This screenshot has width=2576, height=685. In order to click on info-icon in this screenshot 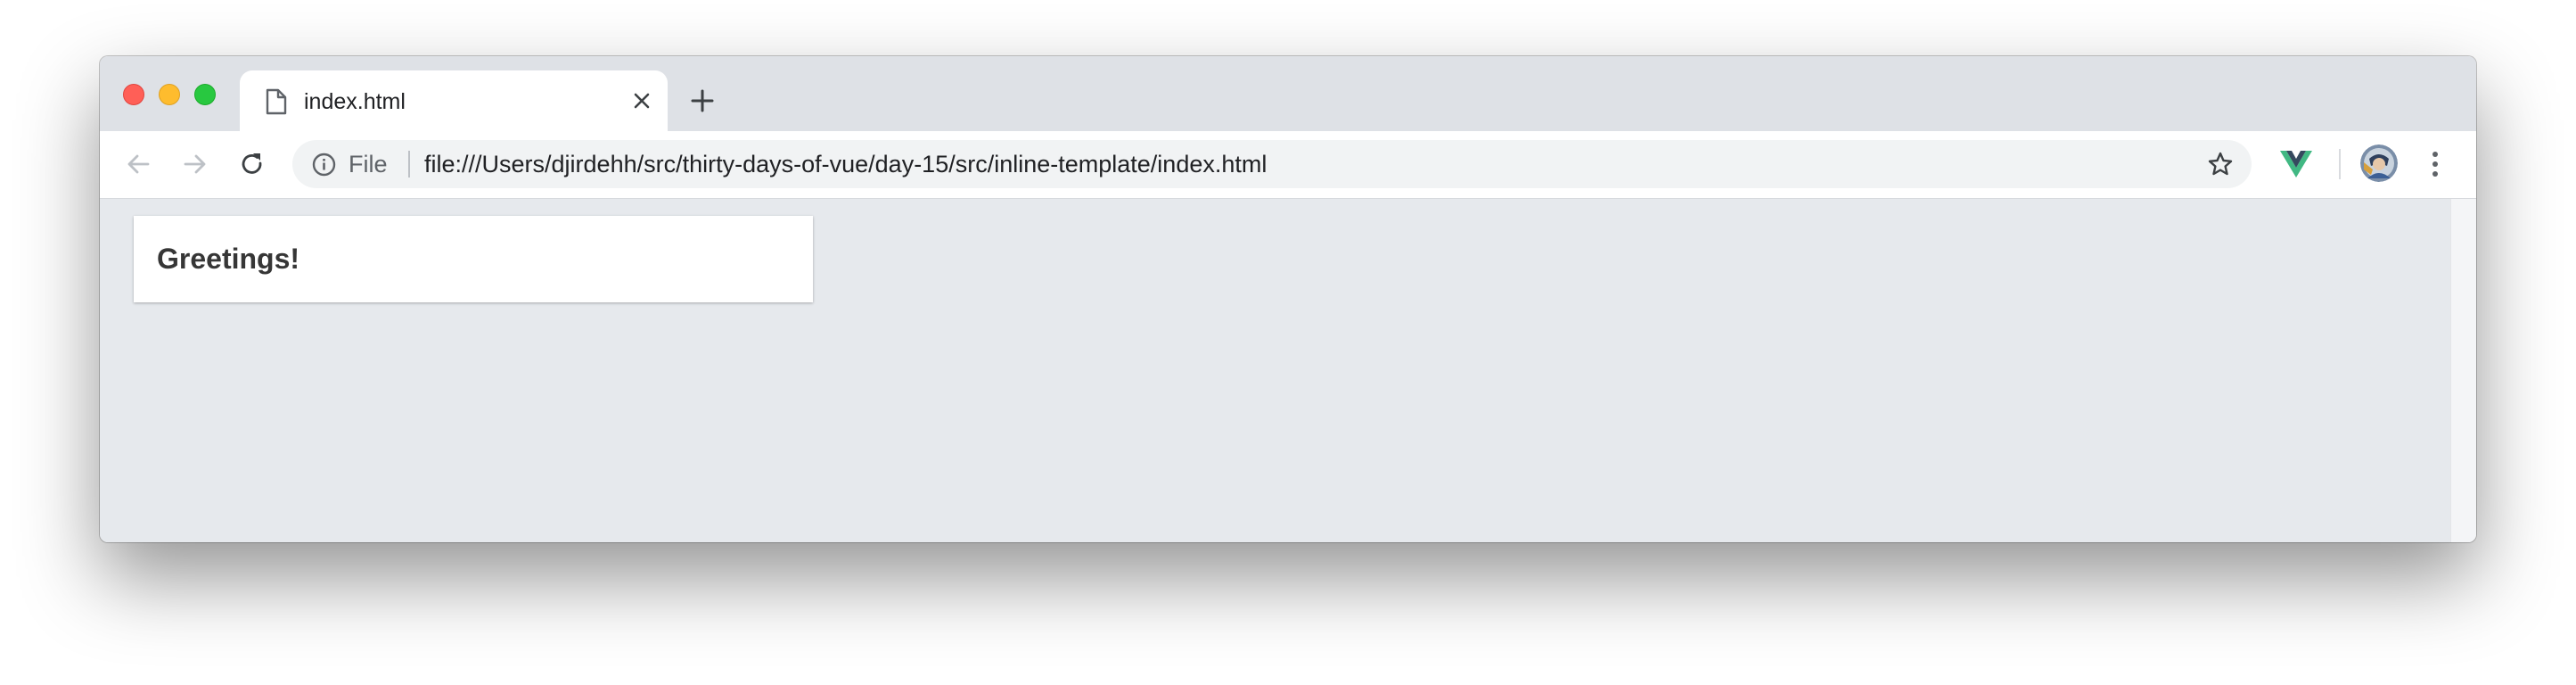, I will do `click(324, 165)`.